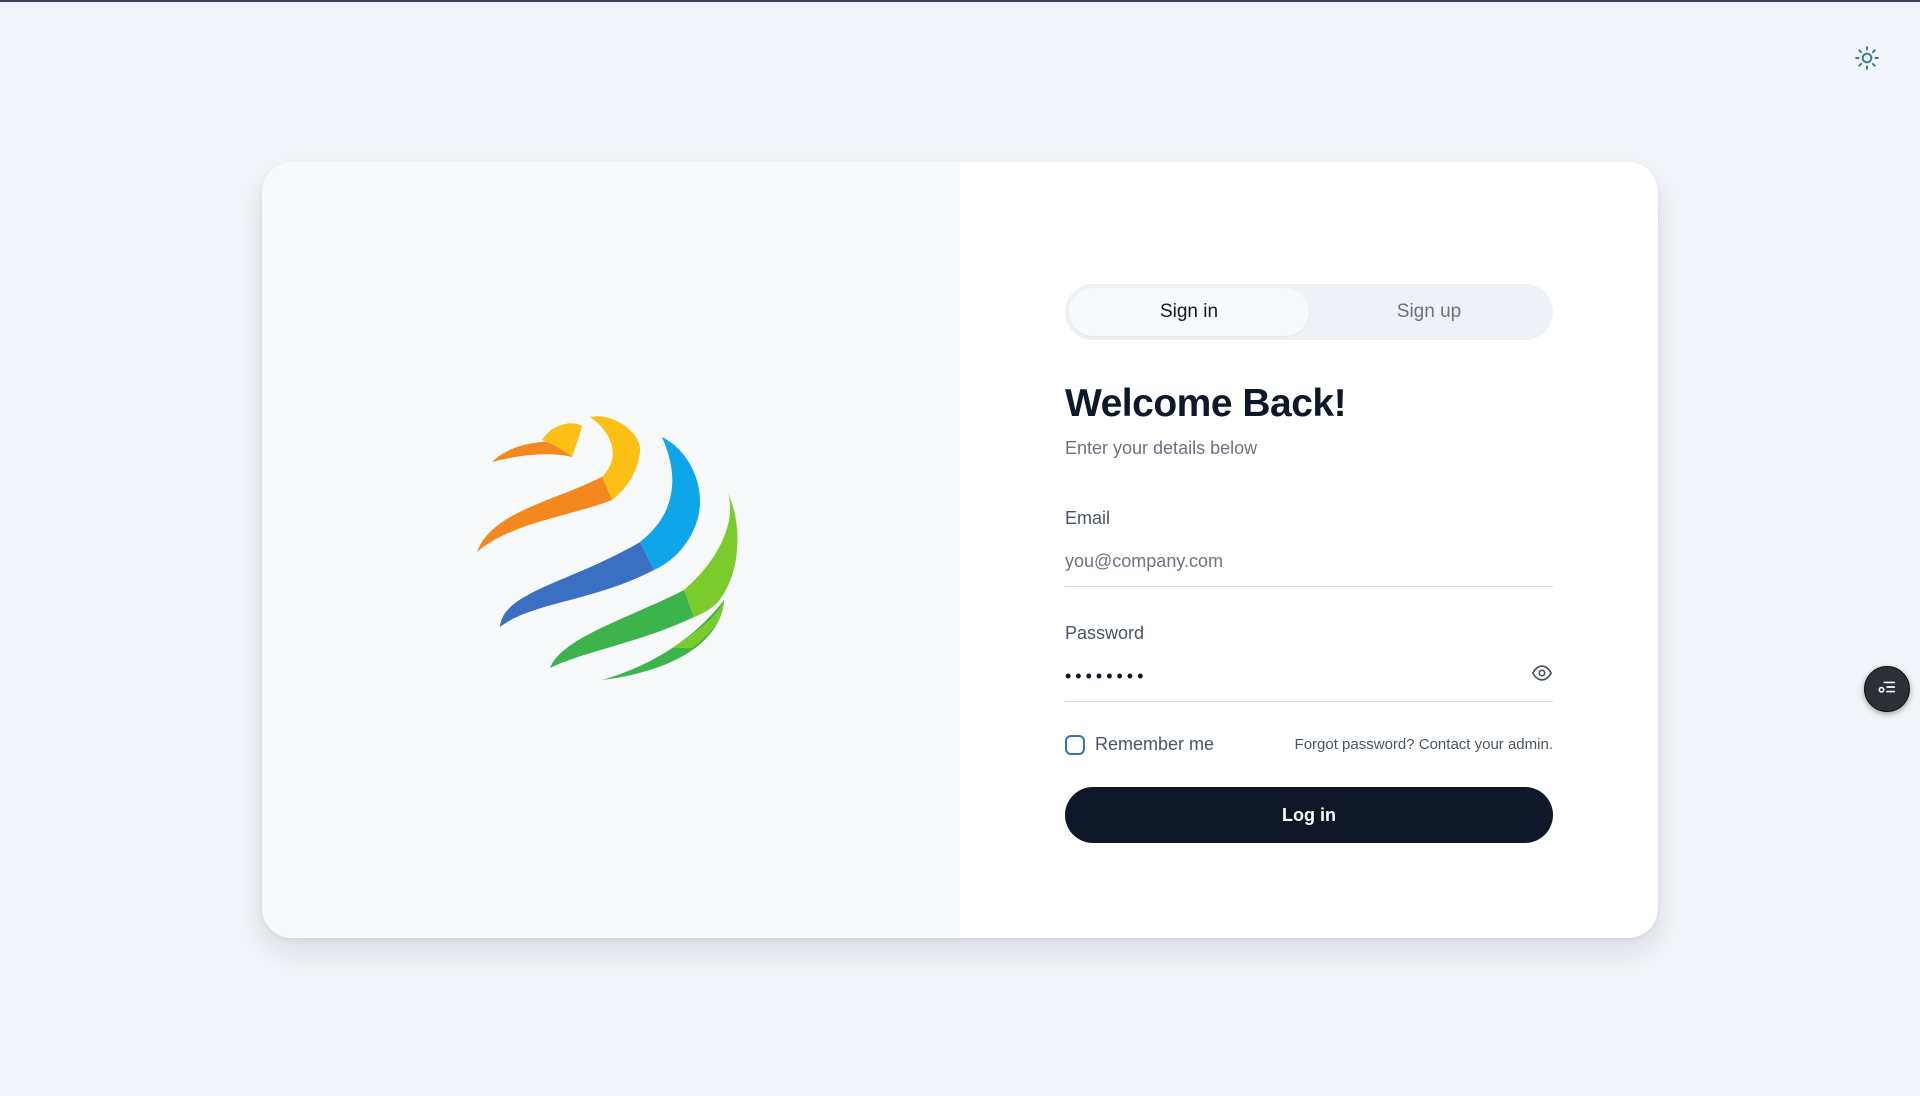  I want to click on email-label: Email, so click(1088, 518).